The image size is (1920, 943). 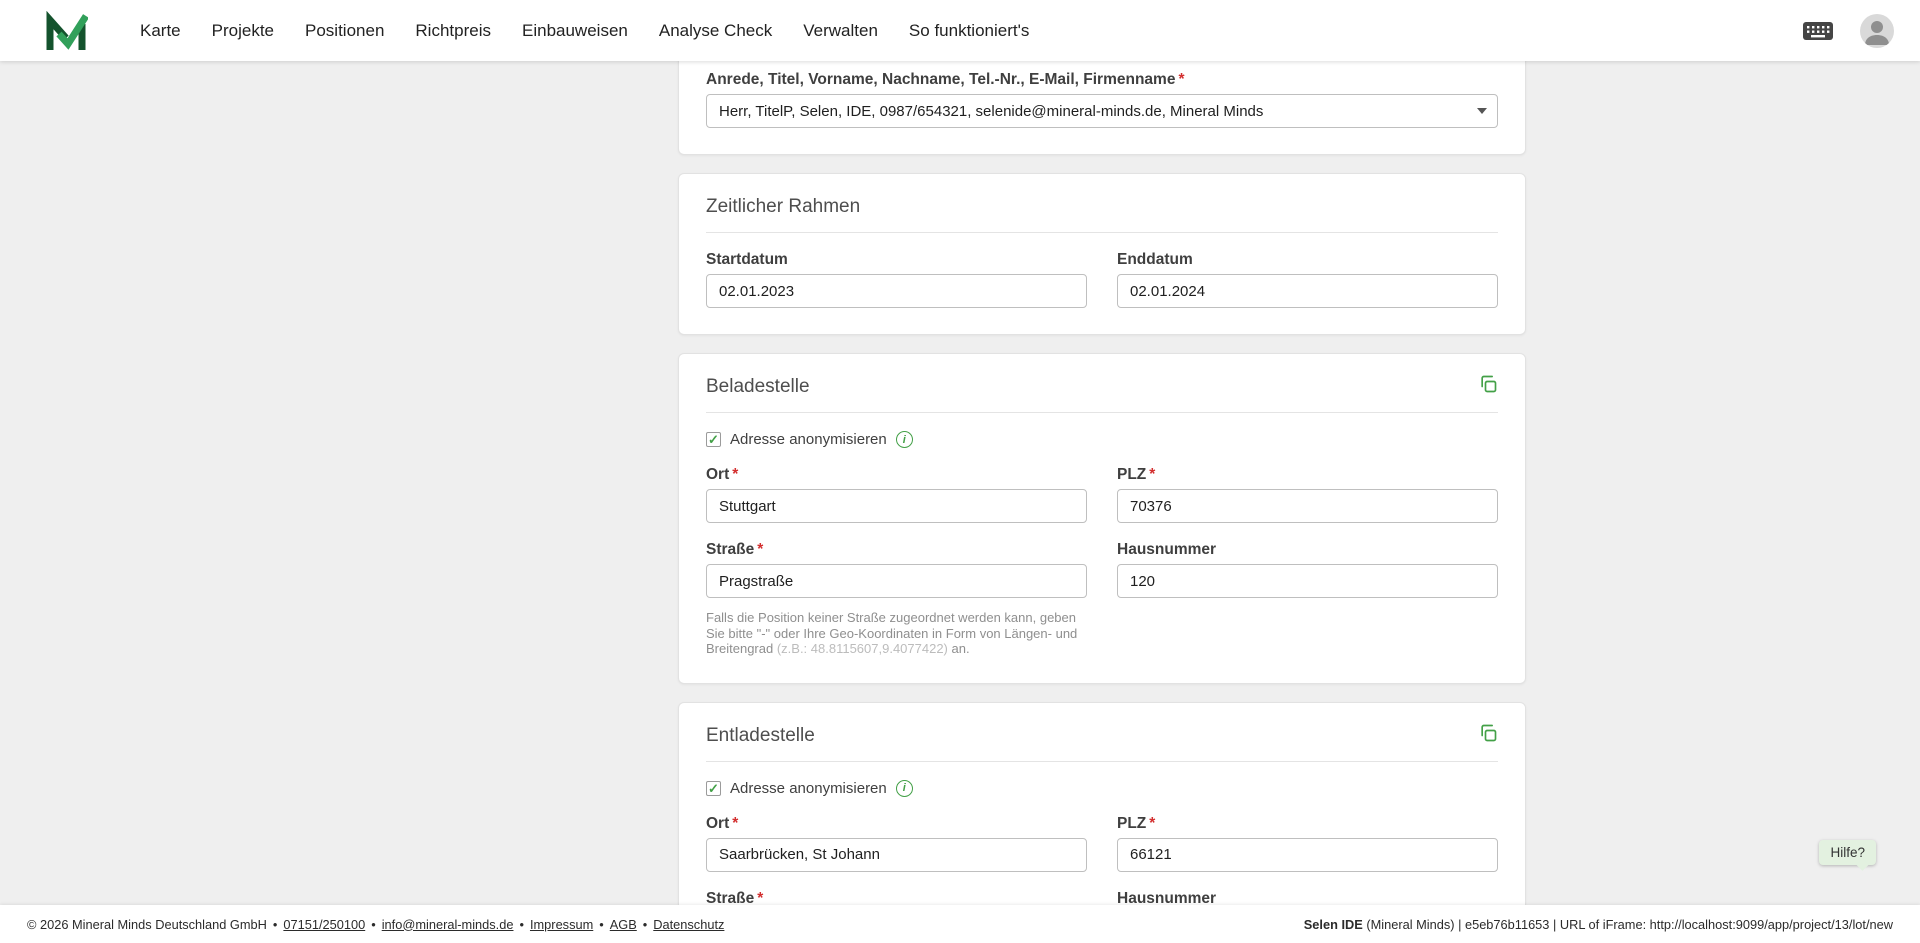 What do you see at coordinates (1307, 291) in the screenshot?
I see `enddatum-input` at bounding box center [1307, 291].